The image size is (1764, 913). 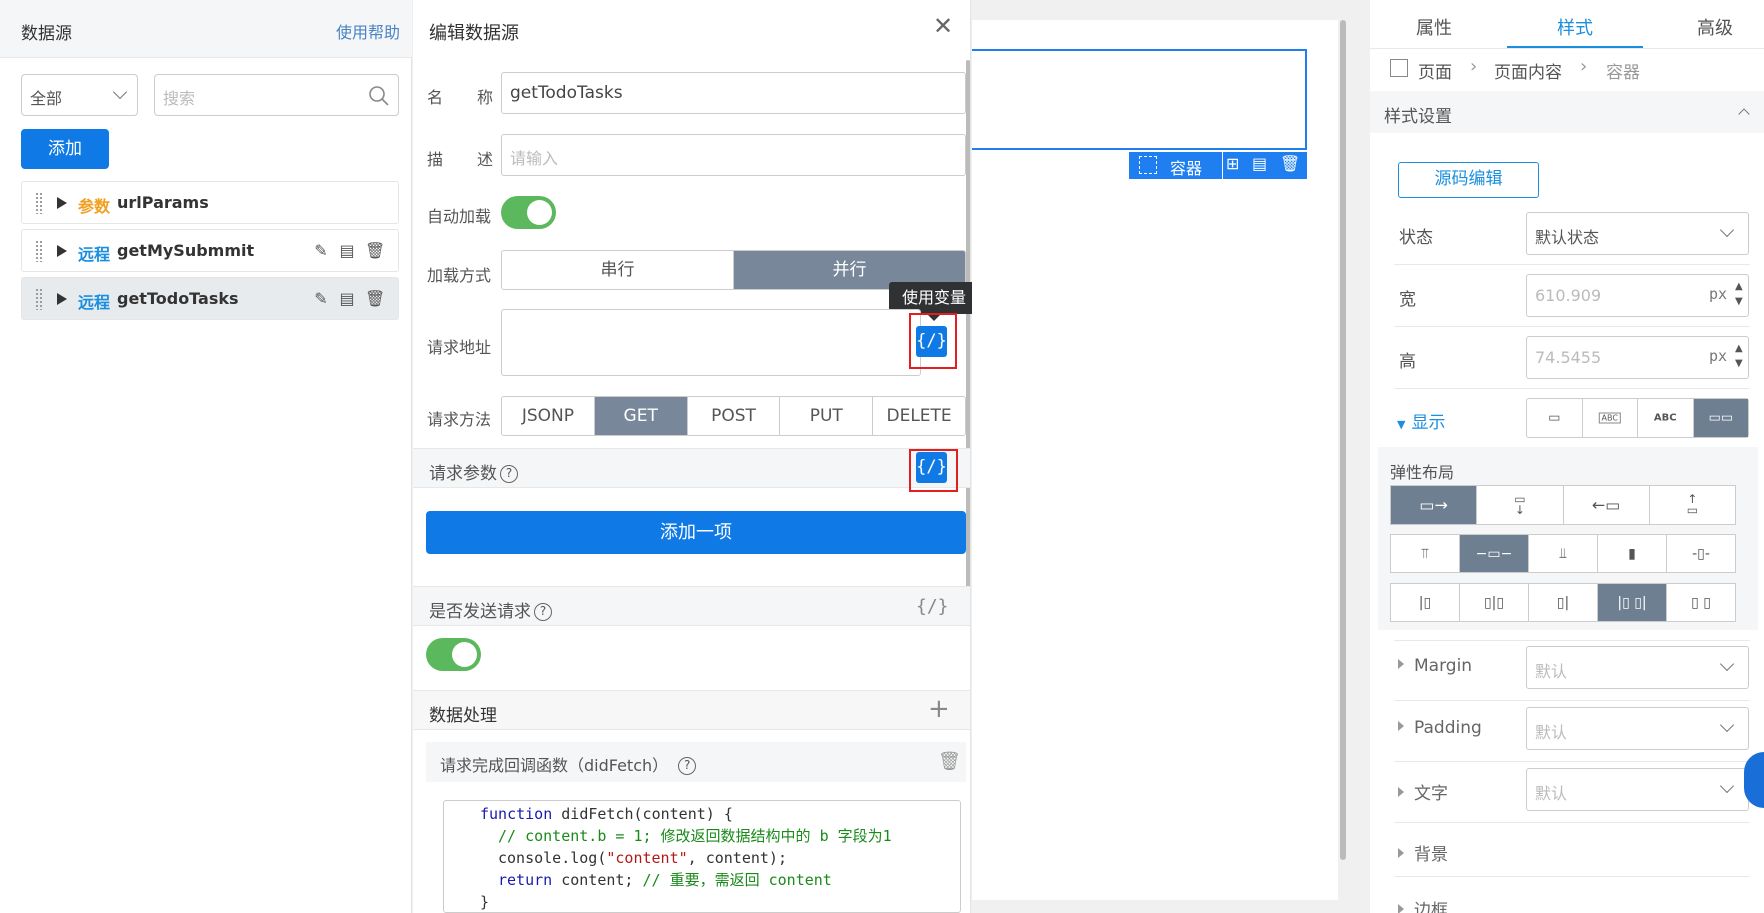 What do you see at coordinates (79, 95) in the screenshot?
I see `filter-select: 全部` at bounding box center [79, 95].